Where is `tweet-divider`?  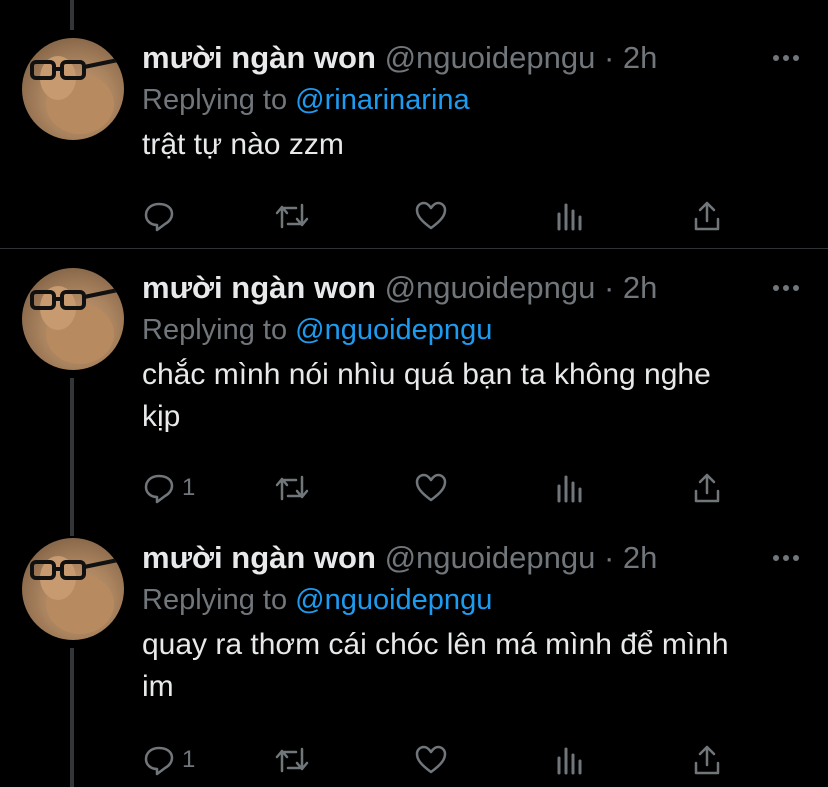 tweet-divider is located at coordinates (414, 248).